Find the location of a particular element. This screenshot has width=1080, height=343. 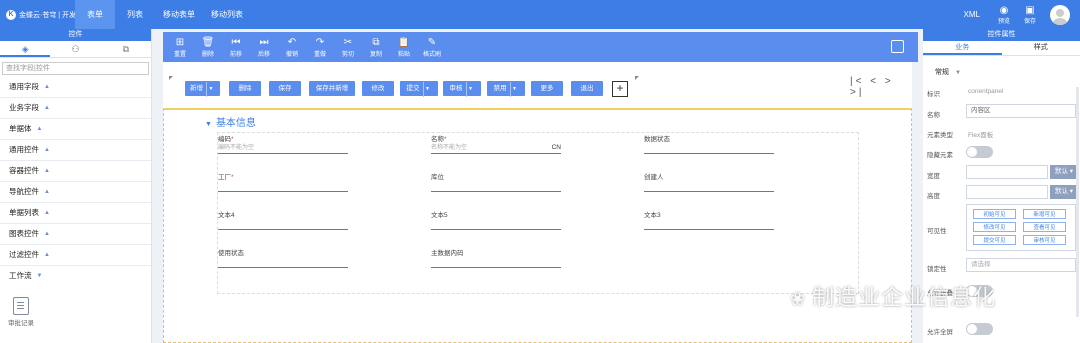

visible-new-option: 新增可见 is located at coordinates (1044, 214).